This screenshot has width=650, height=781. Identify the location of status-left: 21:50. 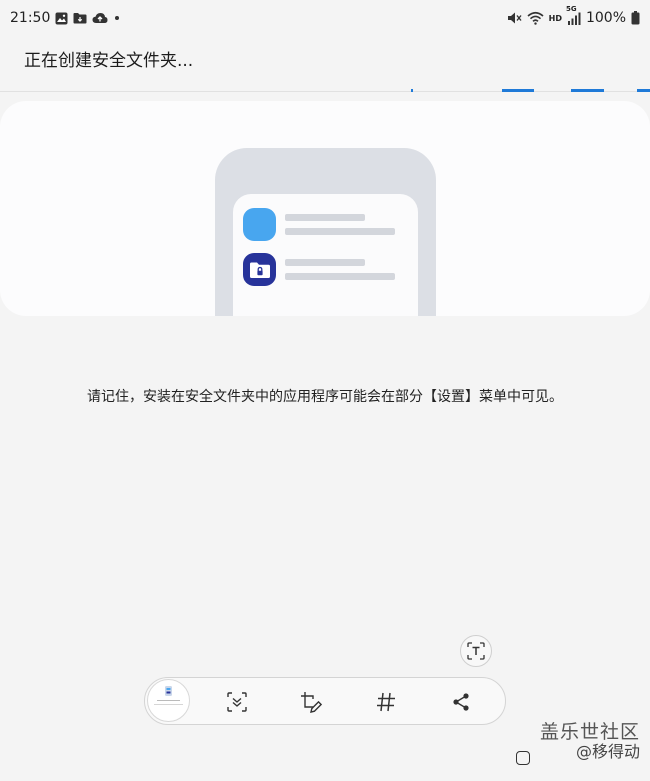
(65, 18).